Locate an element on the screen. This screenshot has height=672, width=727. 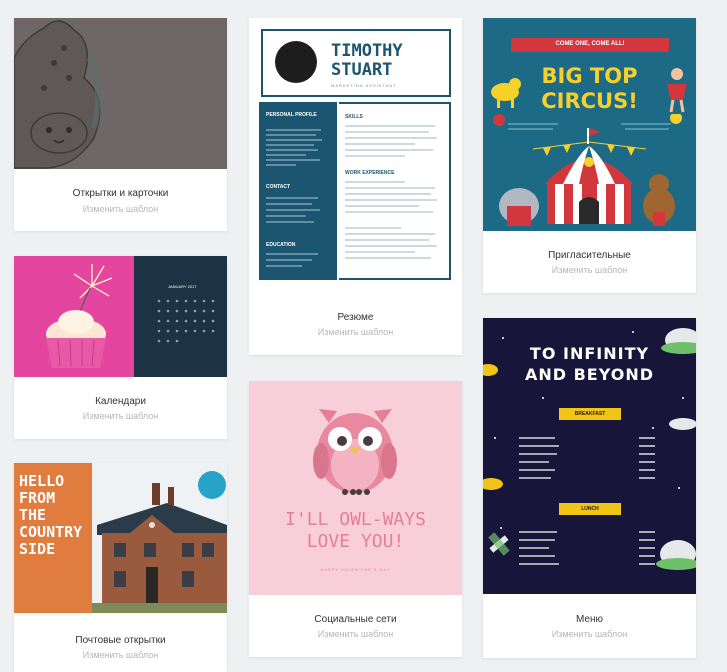
postcard-text-panel: HELLO FROM THE COUNTRY SIDE is located at coordinates (53, 538).